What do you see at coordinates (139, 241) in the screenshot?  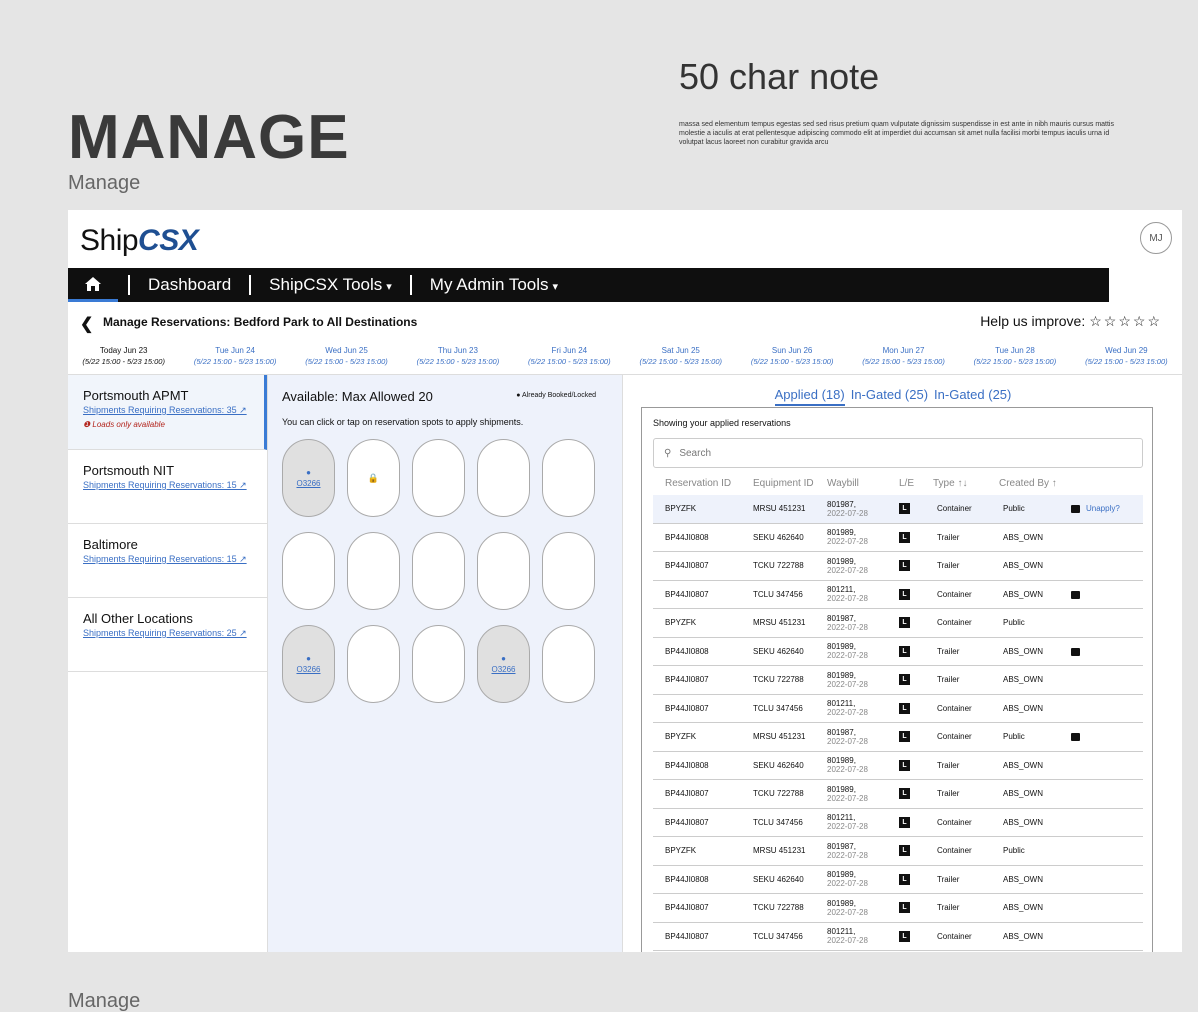 I see `shipcsx-logo: ShipCSX` at bounding box center [139, 241].